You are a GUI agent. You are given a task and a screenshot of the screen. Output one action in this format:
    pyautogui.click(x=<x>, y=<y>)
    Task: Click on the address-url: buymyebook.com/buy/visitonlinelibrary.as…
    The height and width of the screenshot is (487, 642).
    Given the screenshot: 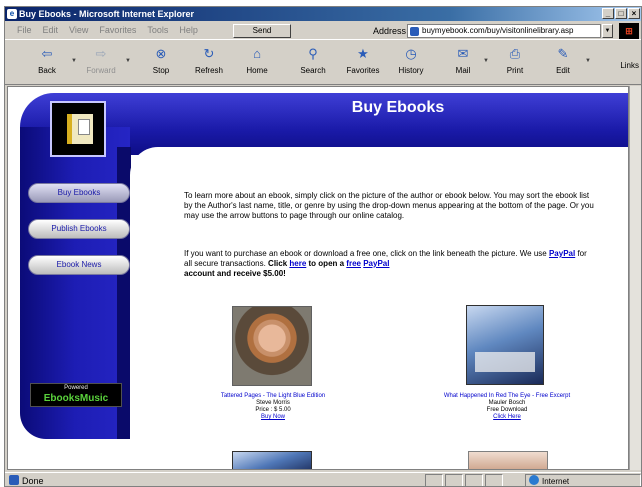 What is the action you would take?
    pyautogui.click(x=498, y=30)
    